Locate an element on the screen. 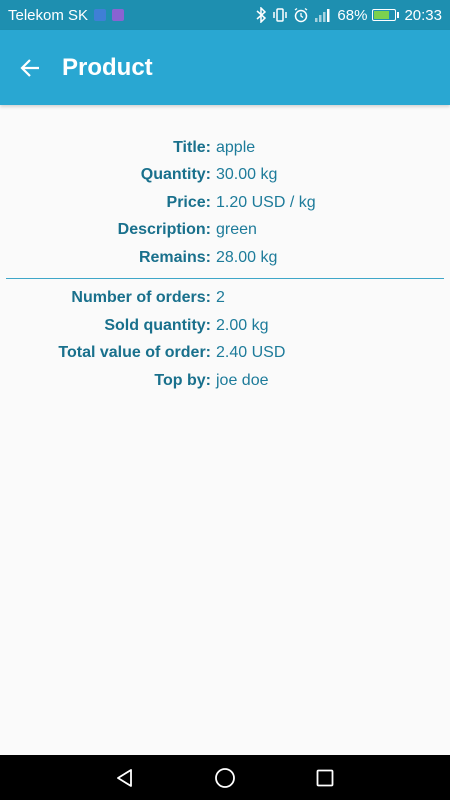 The image size is (450, 800). title-row: Title: apple is located at coordinates (225, 148).